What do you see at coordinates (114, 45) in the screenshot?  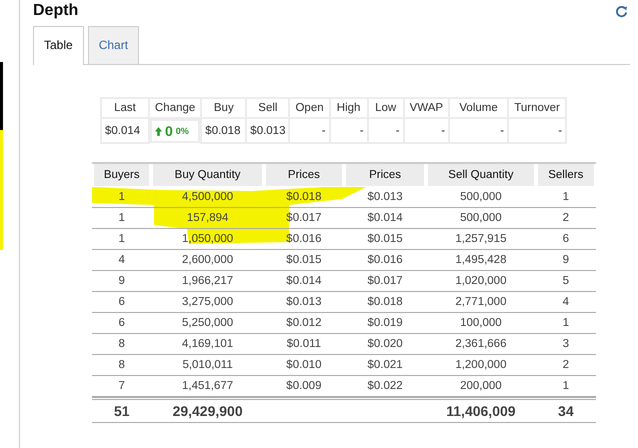 I see `tab: Chart` at bounding box center [114, 45].